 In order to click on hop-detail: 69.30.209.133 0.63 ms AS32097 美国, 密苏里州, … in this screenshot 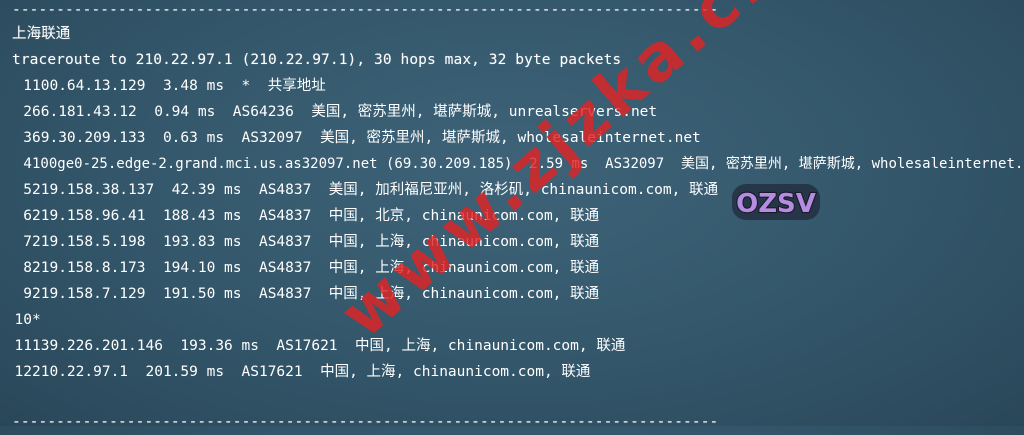, I will do `click(366, 138)`.